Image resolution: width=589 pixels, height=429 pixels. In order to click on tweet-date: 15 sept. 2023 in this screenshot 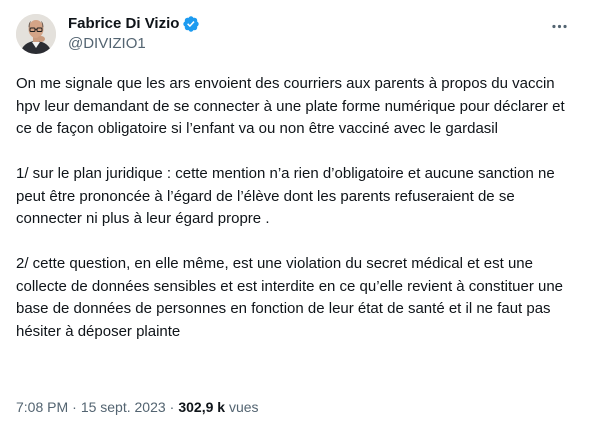, I will do `click(123, 407)`.